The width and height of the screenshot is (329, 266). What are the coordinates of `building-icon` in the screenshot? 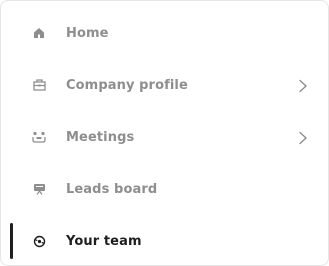 It's located at (39, 85).